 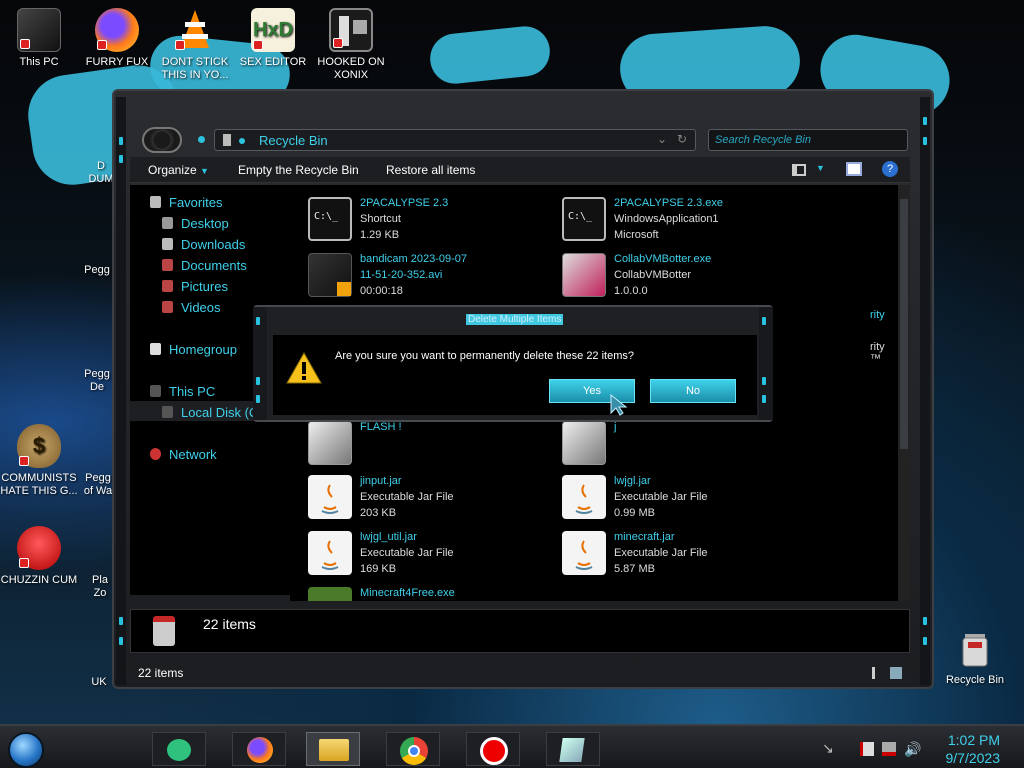 What do you see at coordinates (351, 30) in the screenshot?
I see `xonix-icon` at bounding box center [351, 30].